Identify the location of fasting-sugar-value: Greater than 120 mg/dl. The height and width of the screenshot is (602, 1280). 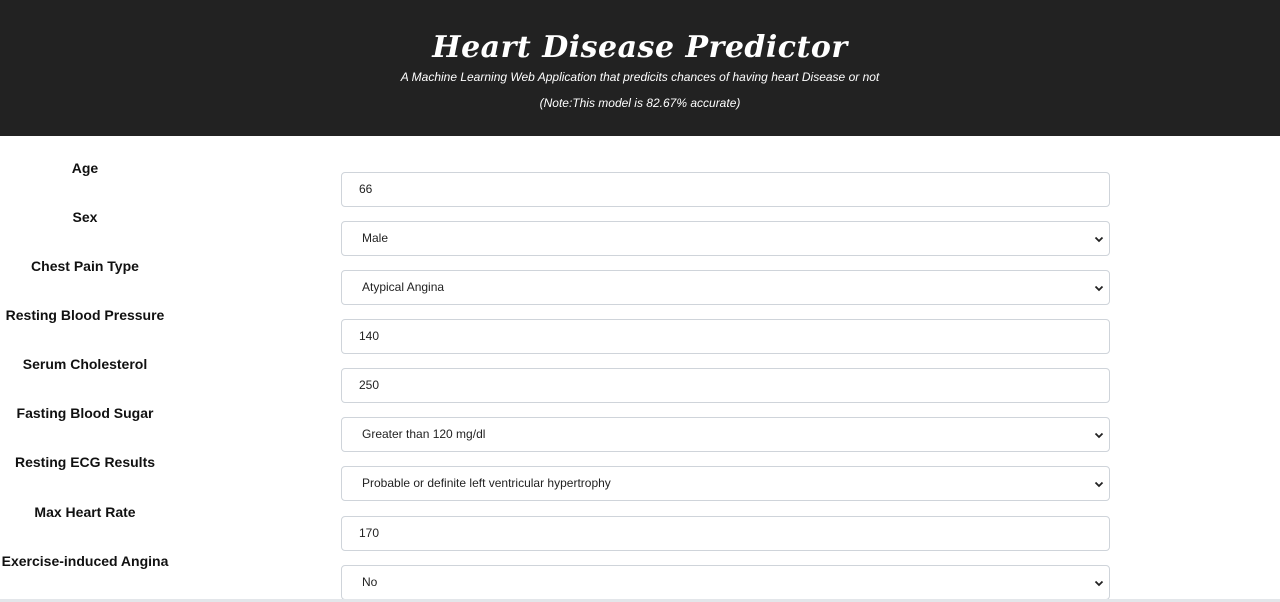
(424, 434).